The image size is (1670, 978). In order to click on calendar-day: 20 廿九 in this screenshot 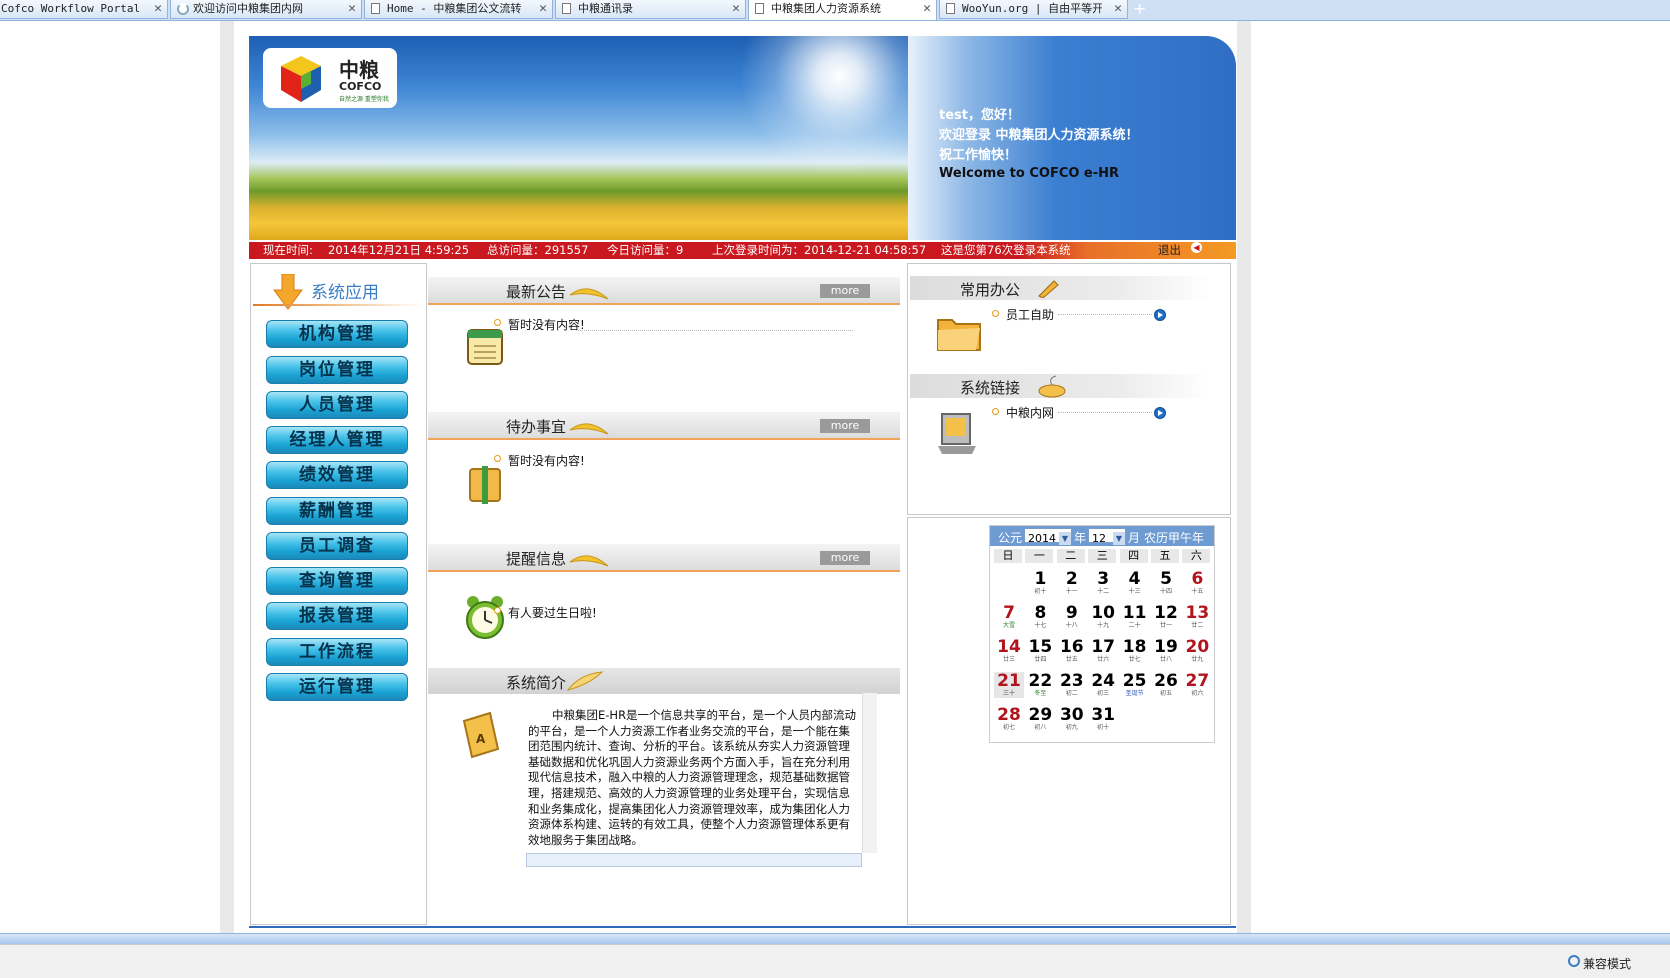, I will do `click(1197, 651)`.